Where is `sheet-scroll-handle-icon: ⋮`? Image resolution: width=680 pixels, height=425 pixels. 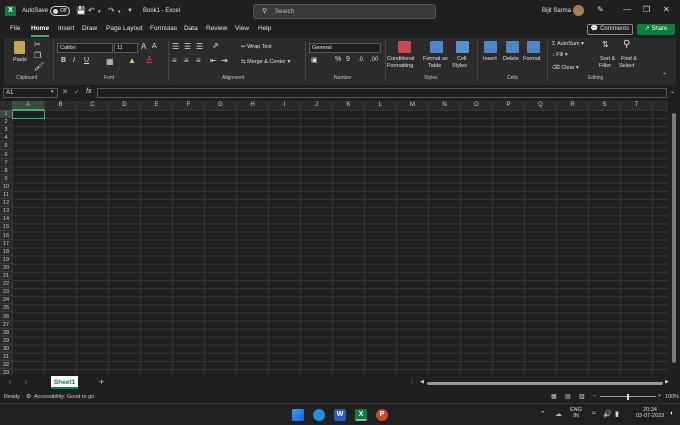
sheet-scroll-handle-icon: ⋮ is located at coordinates (412, 381).